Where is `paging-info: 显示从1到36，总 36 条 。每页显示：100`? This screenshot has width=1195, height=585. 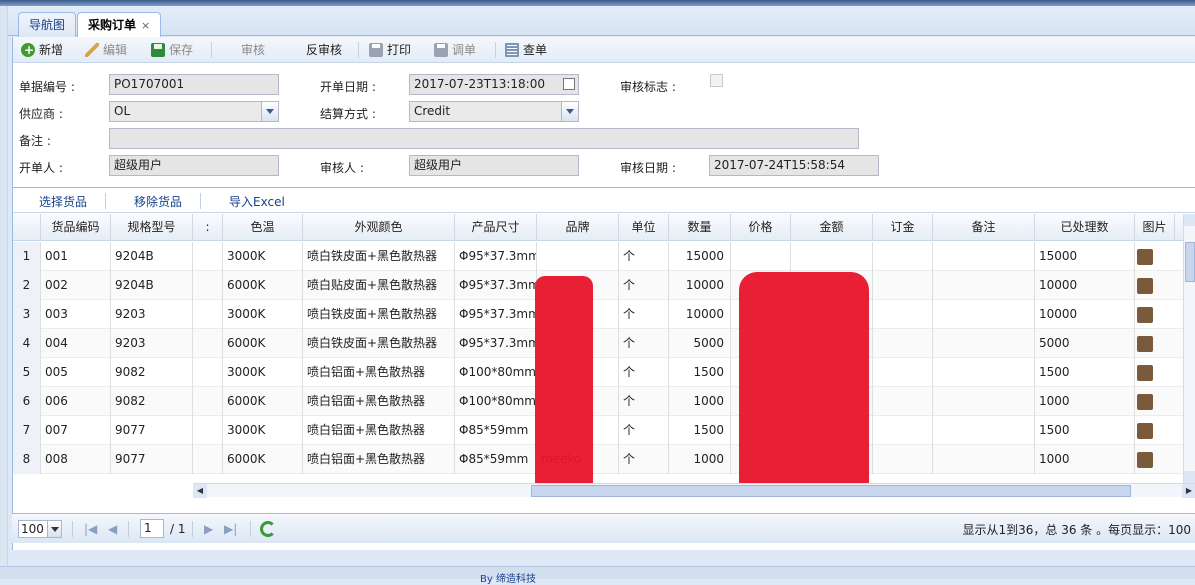 paging-info: 显示从1到36，总 36 条 。每页显示：100 is located at coordinates (1076, 530).